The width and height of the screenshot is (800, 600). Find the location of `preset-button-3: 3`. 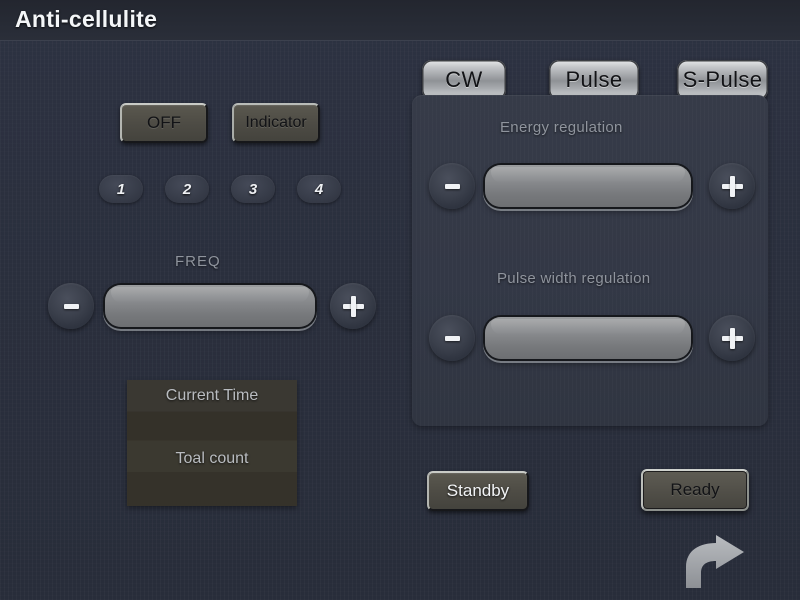

preset-button-3: 3 is located at coordinates (253, 189).